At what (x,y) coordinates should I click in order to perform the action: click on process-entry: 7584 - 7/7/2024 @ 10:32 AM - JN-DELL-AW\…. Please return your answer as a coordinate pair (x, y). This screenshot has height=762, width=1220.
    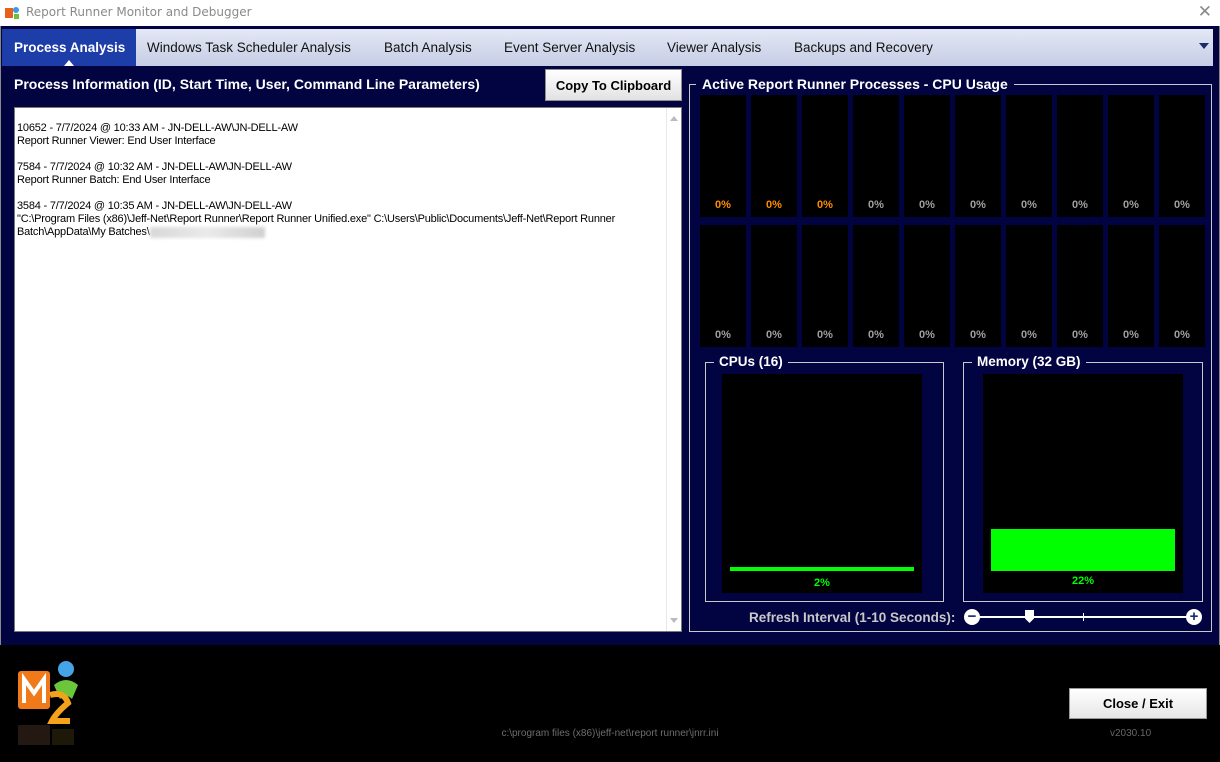
    Looking at the image, I should click on (337, 174).